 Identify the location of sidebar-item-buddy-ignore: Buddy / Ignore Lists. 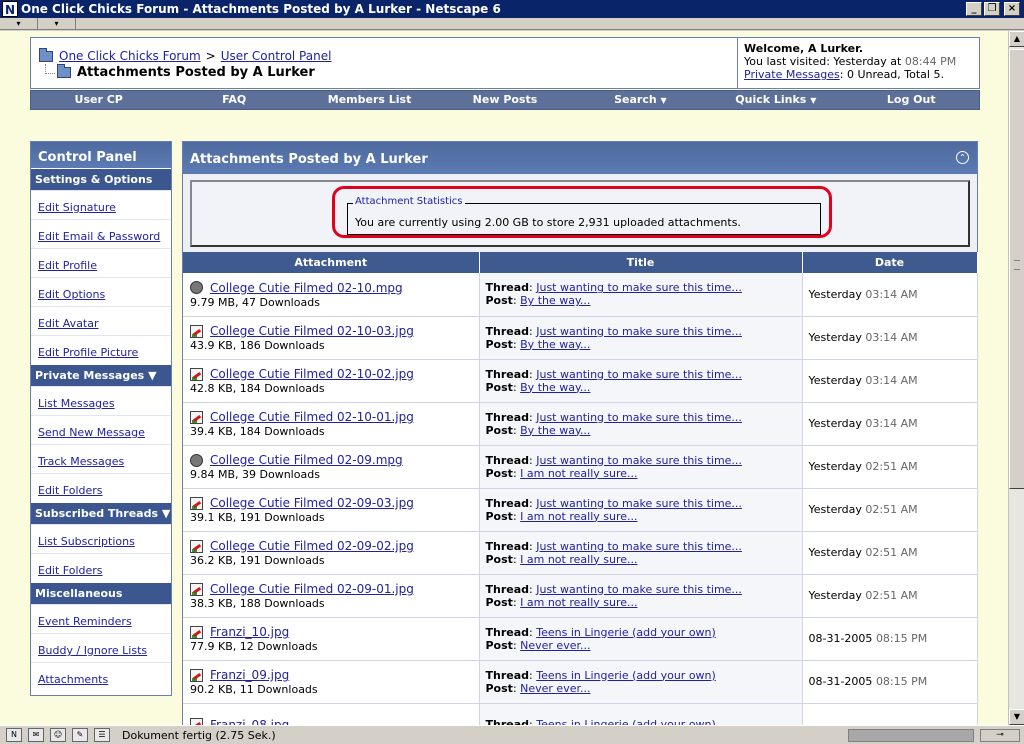
(101, 647).